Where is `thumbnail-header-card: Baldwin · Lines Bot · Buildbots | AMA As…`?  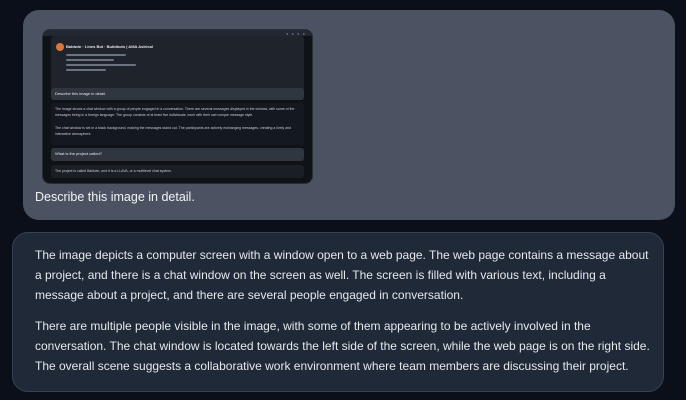 thumbnail-header-card: Baldwin · Lines Bot · Buildbots | AMA As… is located at coordinates (177, 63).